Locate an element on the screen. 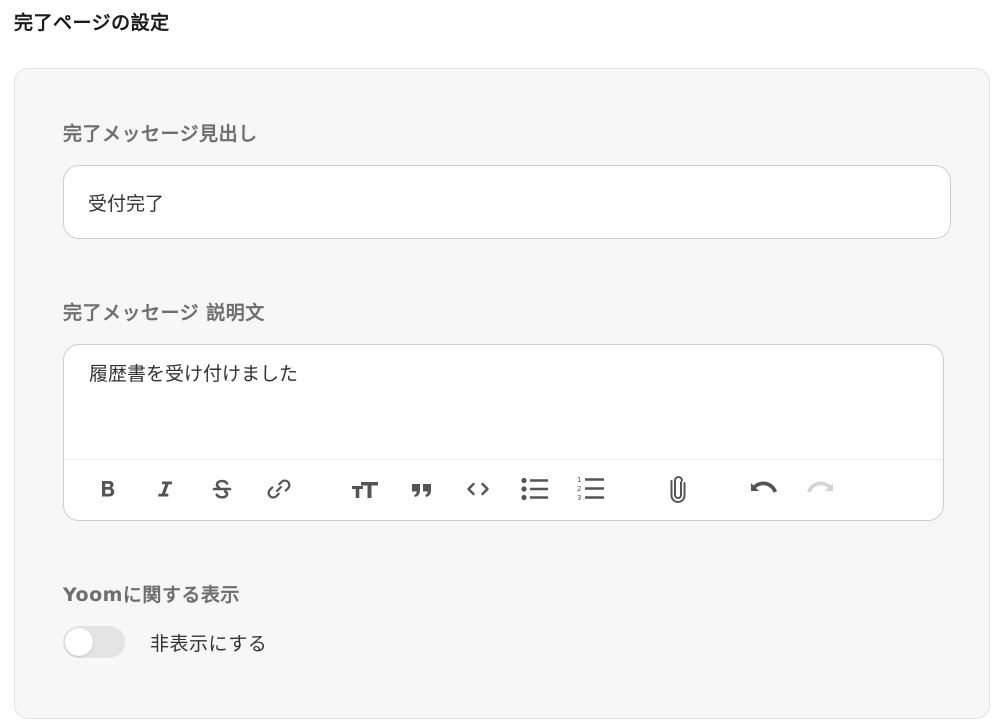  numbered-list-icon: 1 2 3 is located at coordinates (590, 489).